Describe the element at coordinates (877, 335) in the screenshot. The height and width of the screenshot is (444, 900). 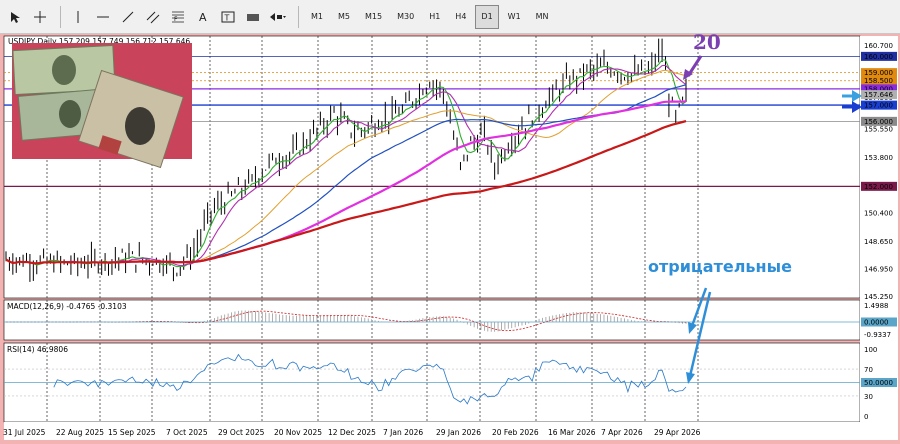
I see `macd-axis-label: -0.9337` at that location.